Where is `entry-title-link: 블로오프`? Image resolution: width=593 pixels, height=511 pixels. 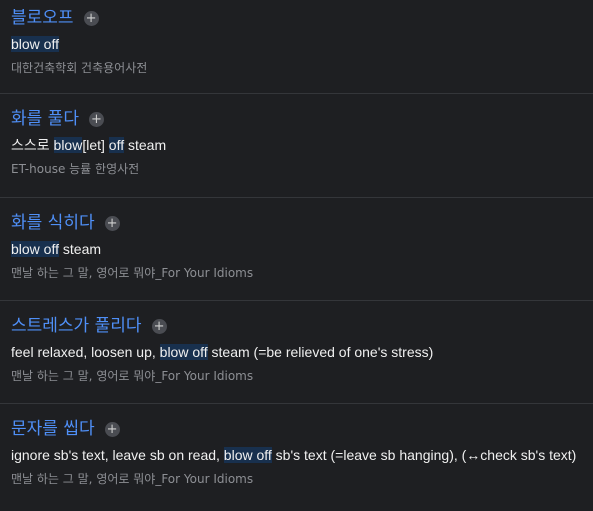 entry-title-link: 블로오프 is located at coordinates (42, 18).